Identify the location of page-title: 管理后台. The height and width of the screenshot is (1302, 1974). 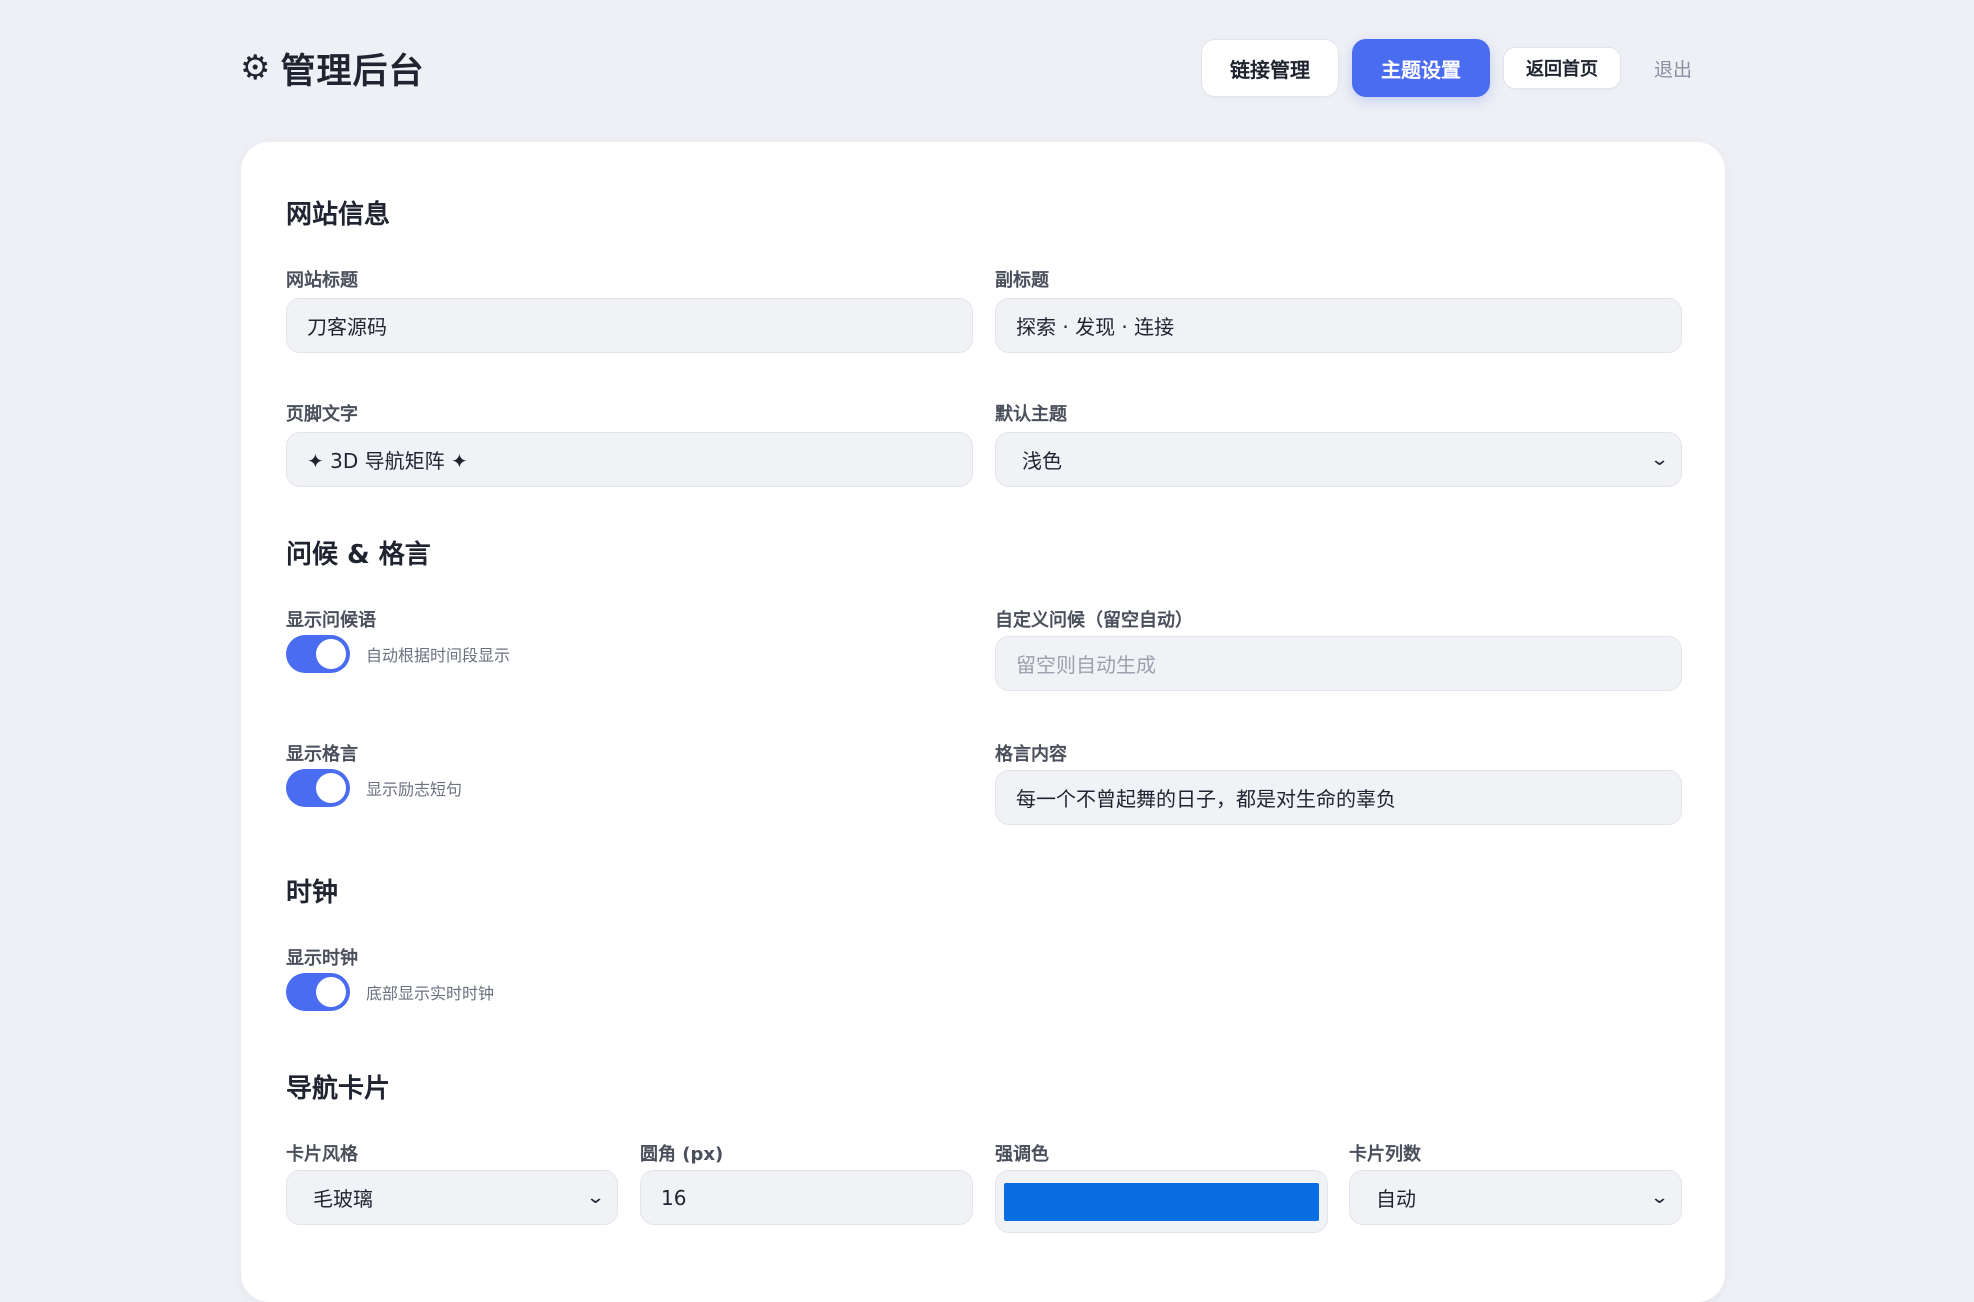
(352, 71).